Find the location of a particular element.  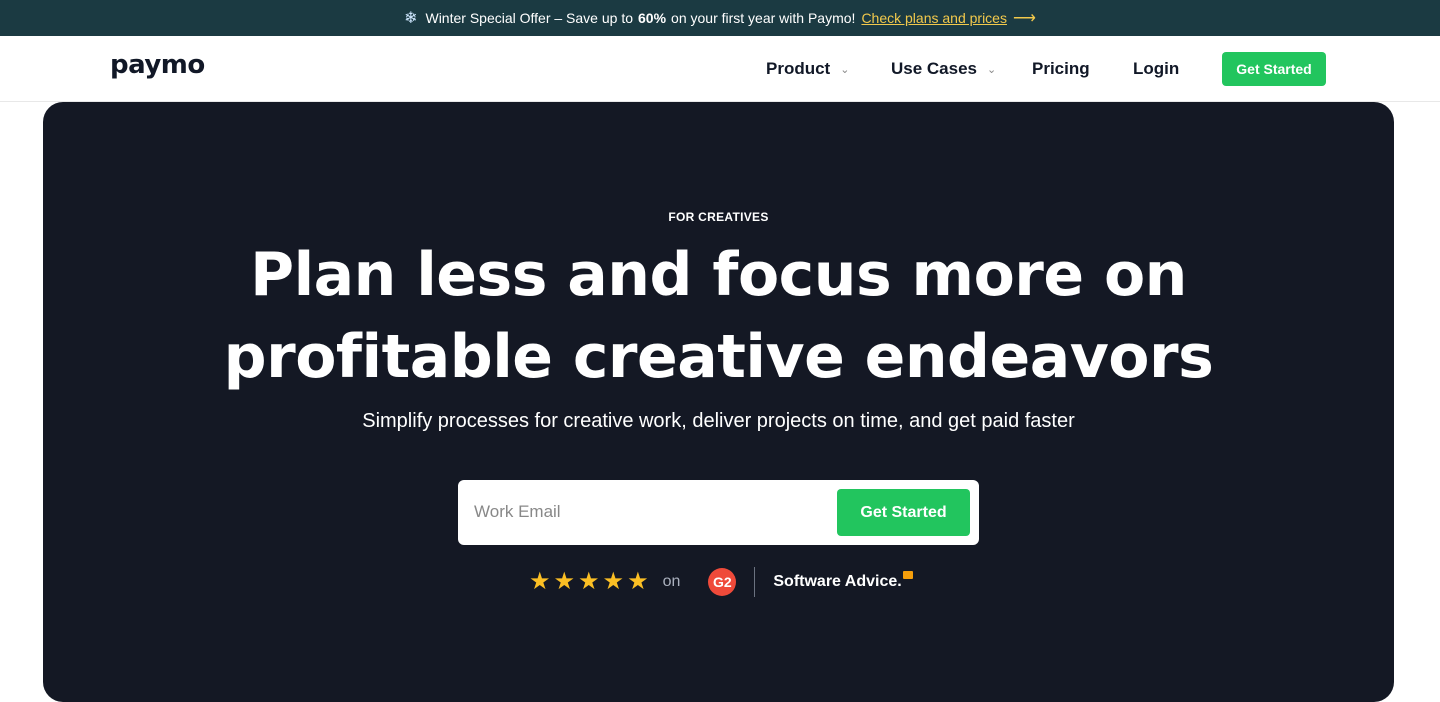

star-rating: ★ ★ ★ ★ ★ is located at coordinates (589, 582).